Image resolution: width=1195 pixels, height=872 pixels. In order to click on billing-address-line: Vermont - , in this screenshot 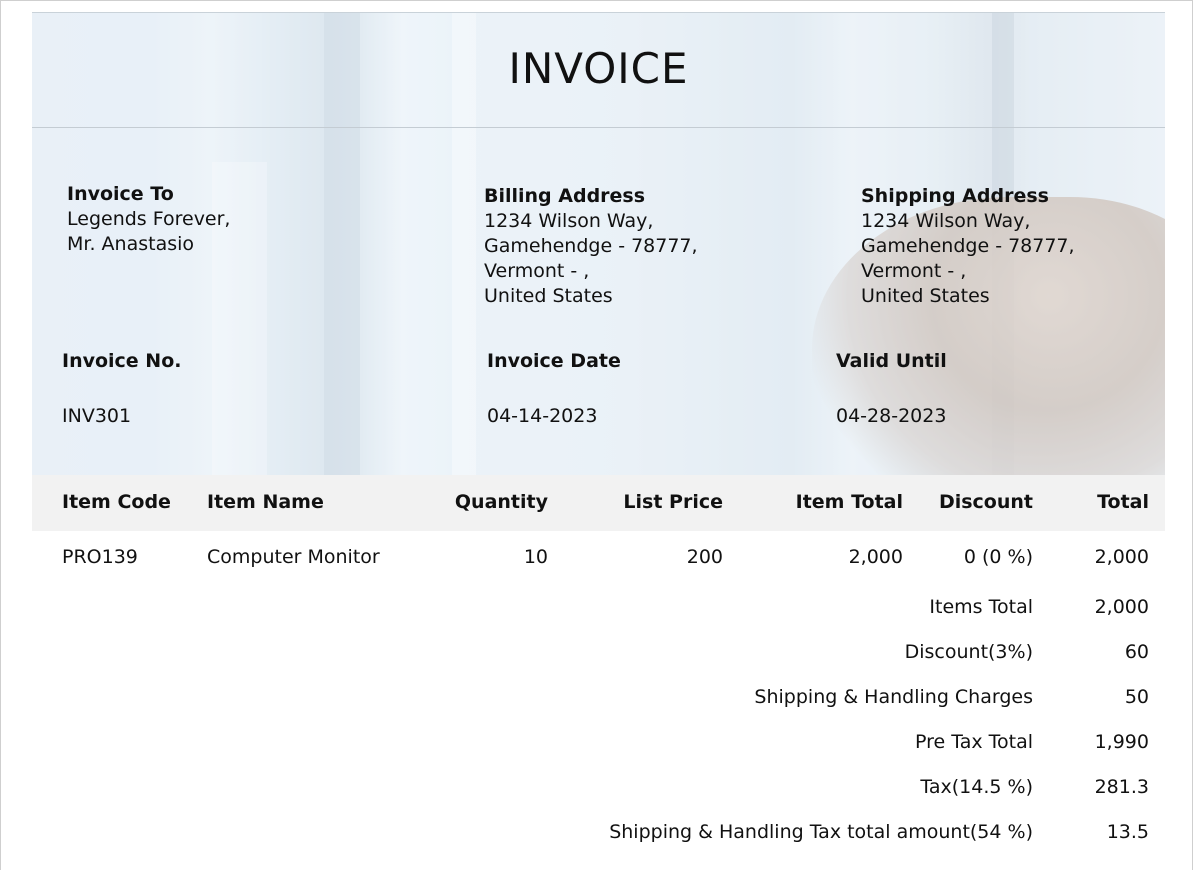, I will do `click(537, 271)`.